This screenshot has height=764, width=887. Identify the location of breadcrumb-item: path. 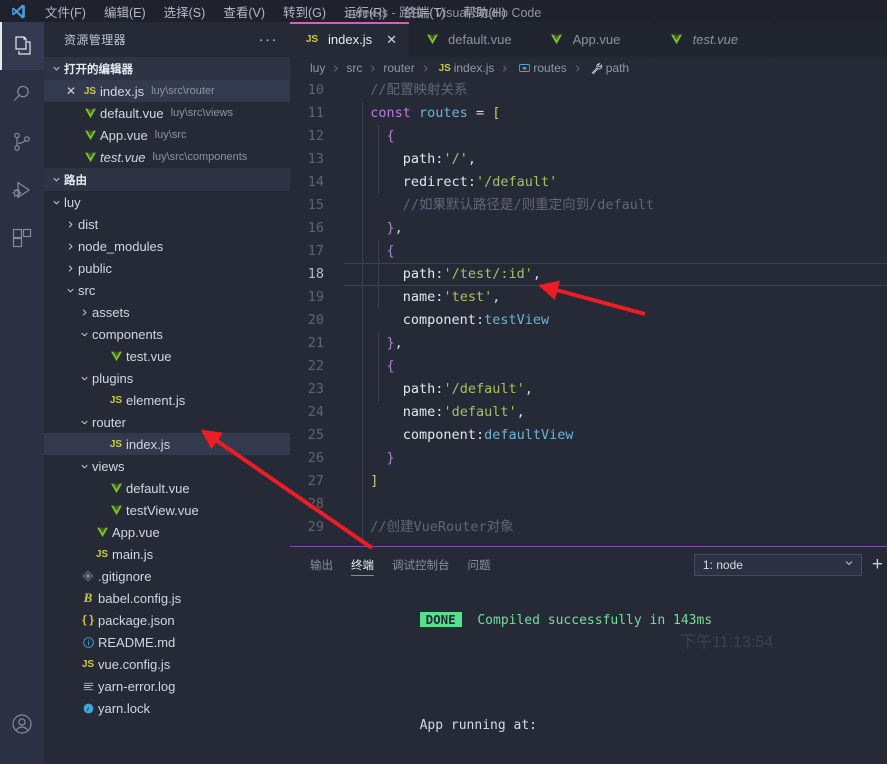
(608, 68).